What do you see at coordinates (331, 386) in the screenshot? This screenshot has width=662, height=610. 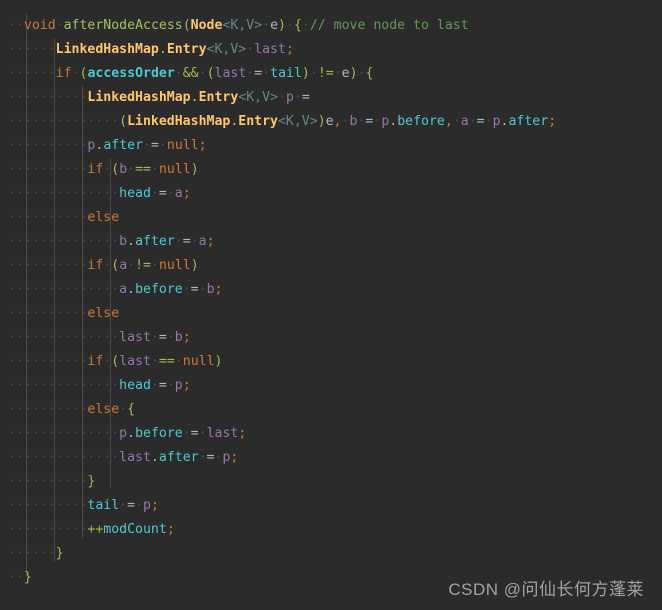 I see `code-line: ··············head·=·p;` at bounding box center [331, 386].